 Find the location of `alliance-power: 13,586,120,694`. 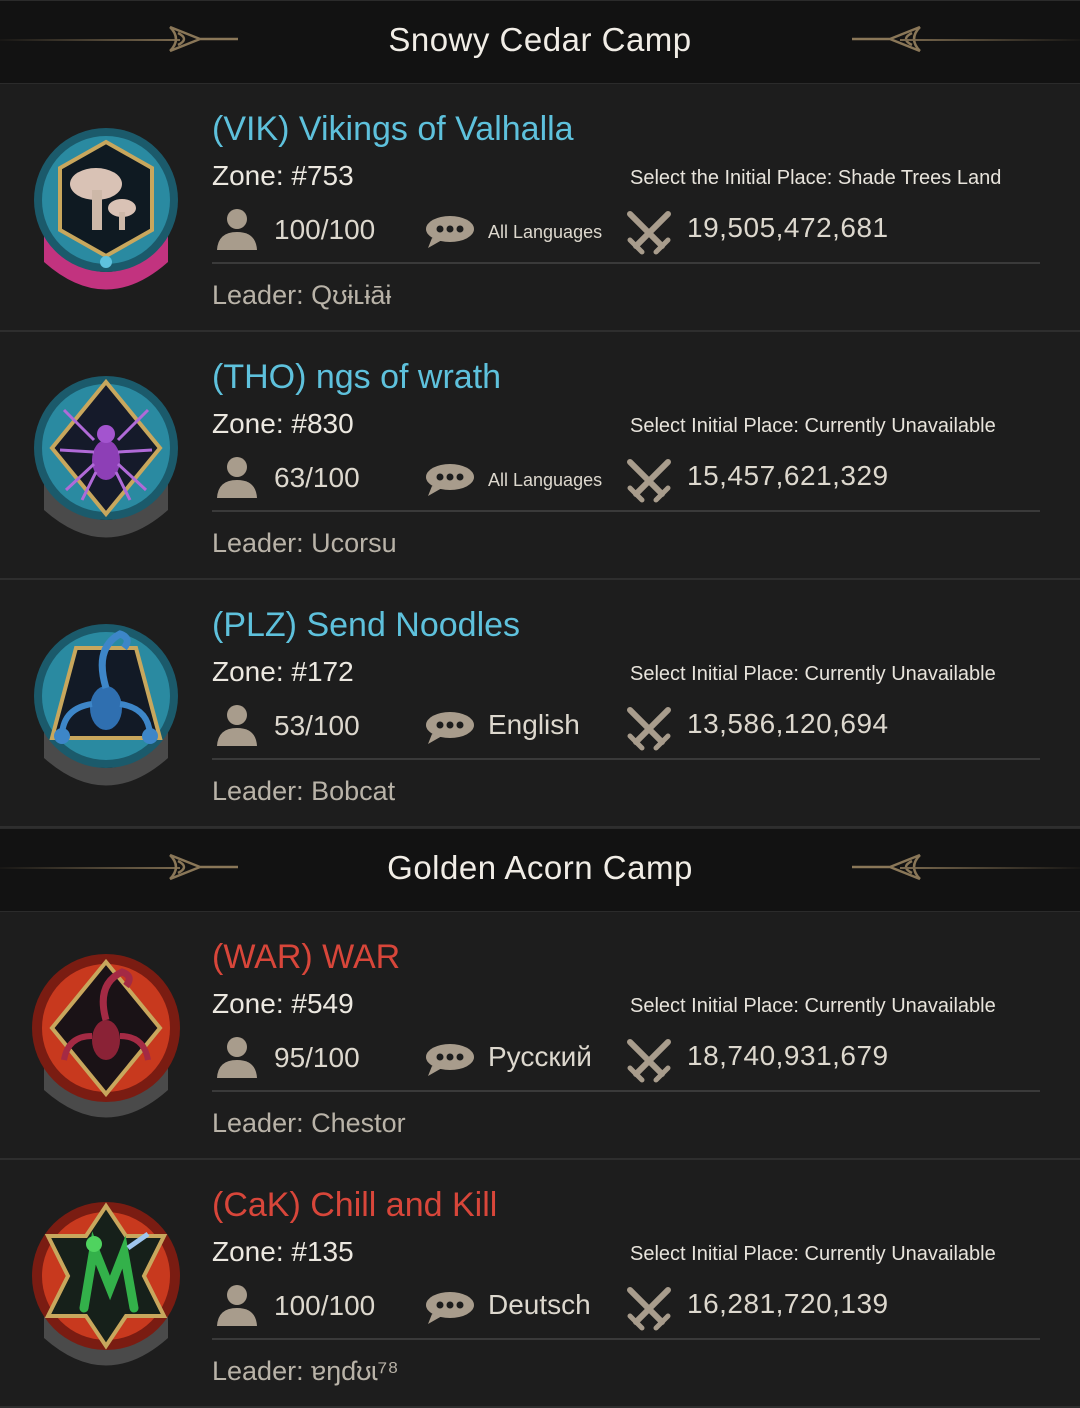

alliance-power: 13,586,120,694 is located at coordinates (788, 723).